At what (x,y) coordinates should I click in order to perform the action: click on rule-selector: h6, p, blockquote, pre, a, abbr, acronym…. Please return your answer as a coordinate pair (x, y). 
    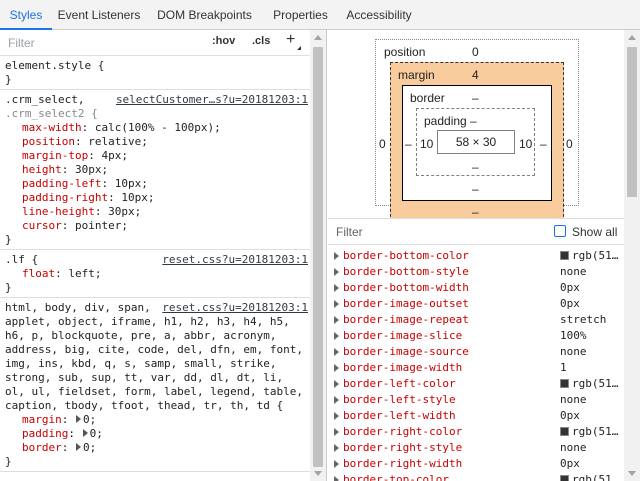
    Looking at the image, I should click on (155, 336).